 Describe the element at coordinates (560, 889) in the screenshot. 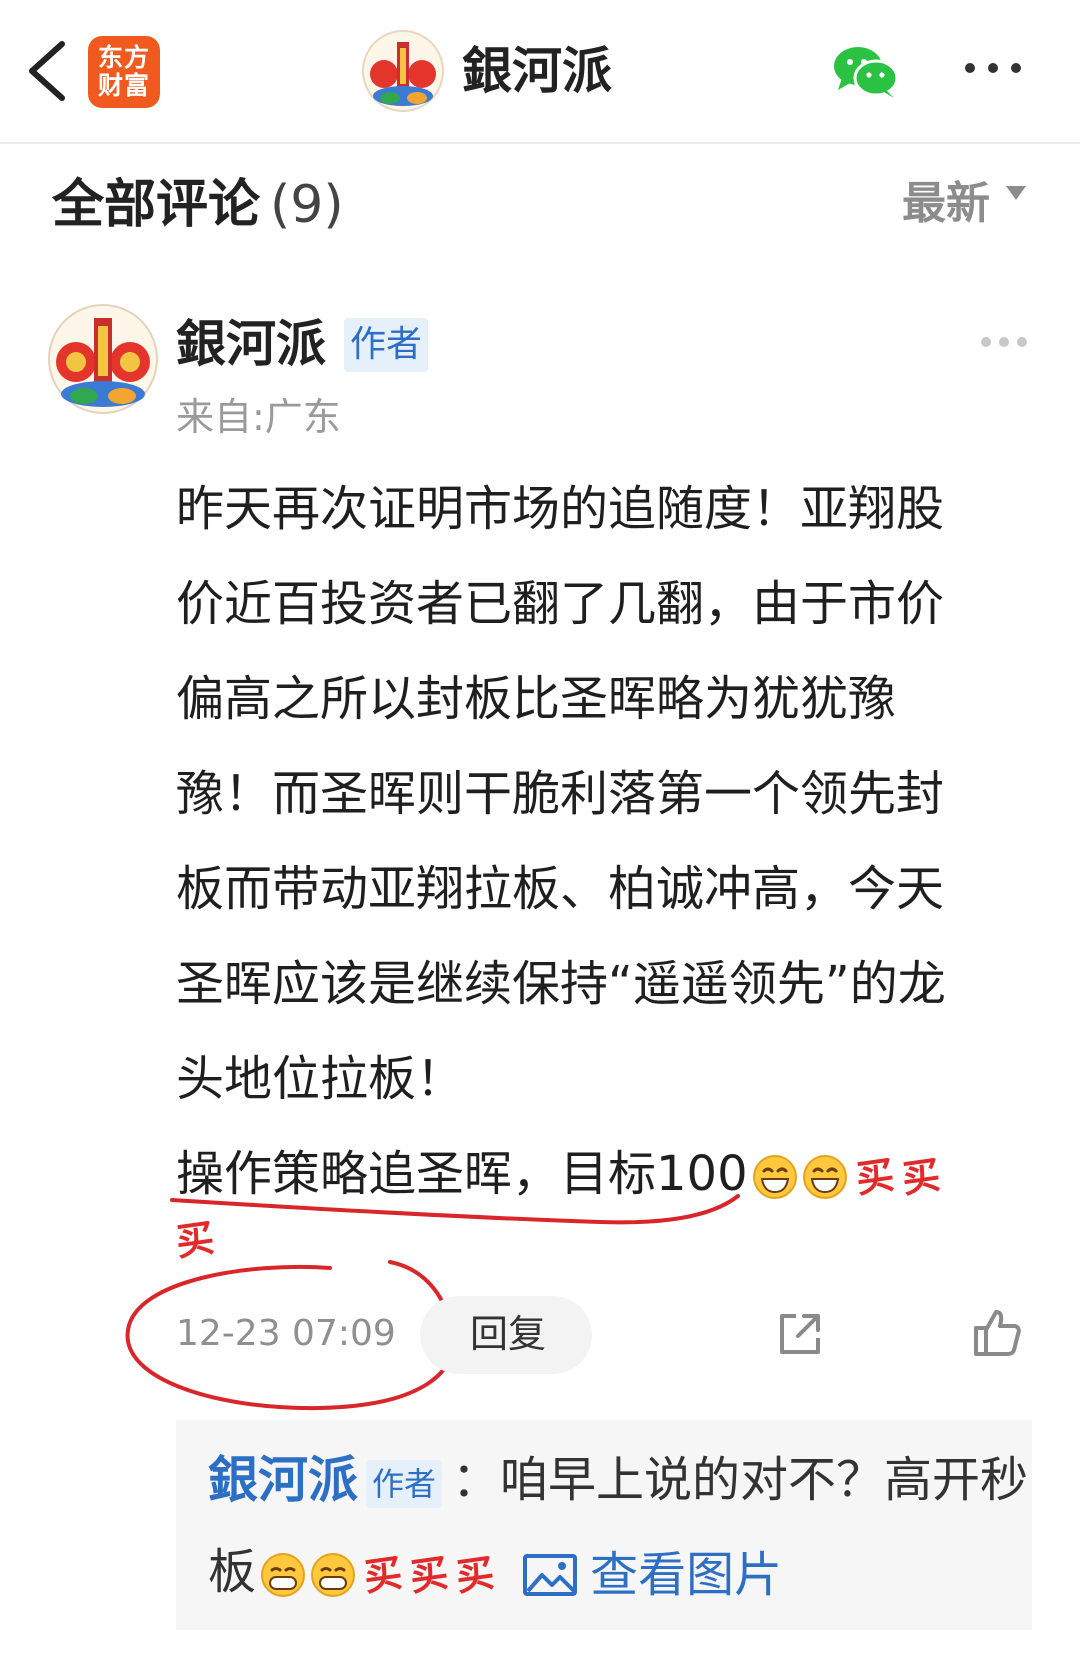

I see `comment-line: 板而带动亚翔拉板、柏诚冲高，今天` at that location.